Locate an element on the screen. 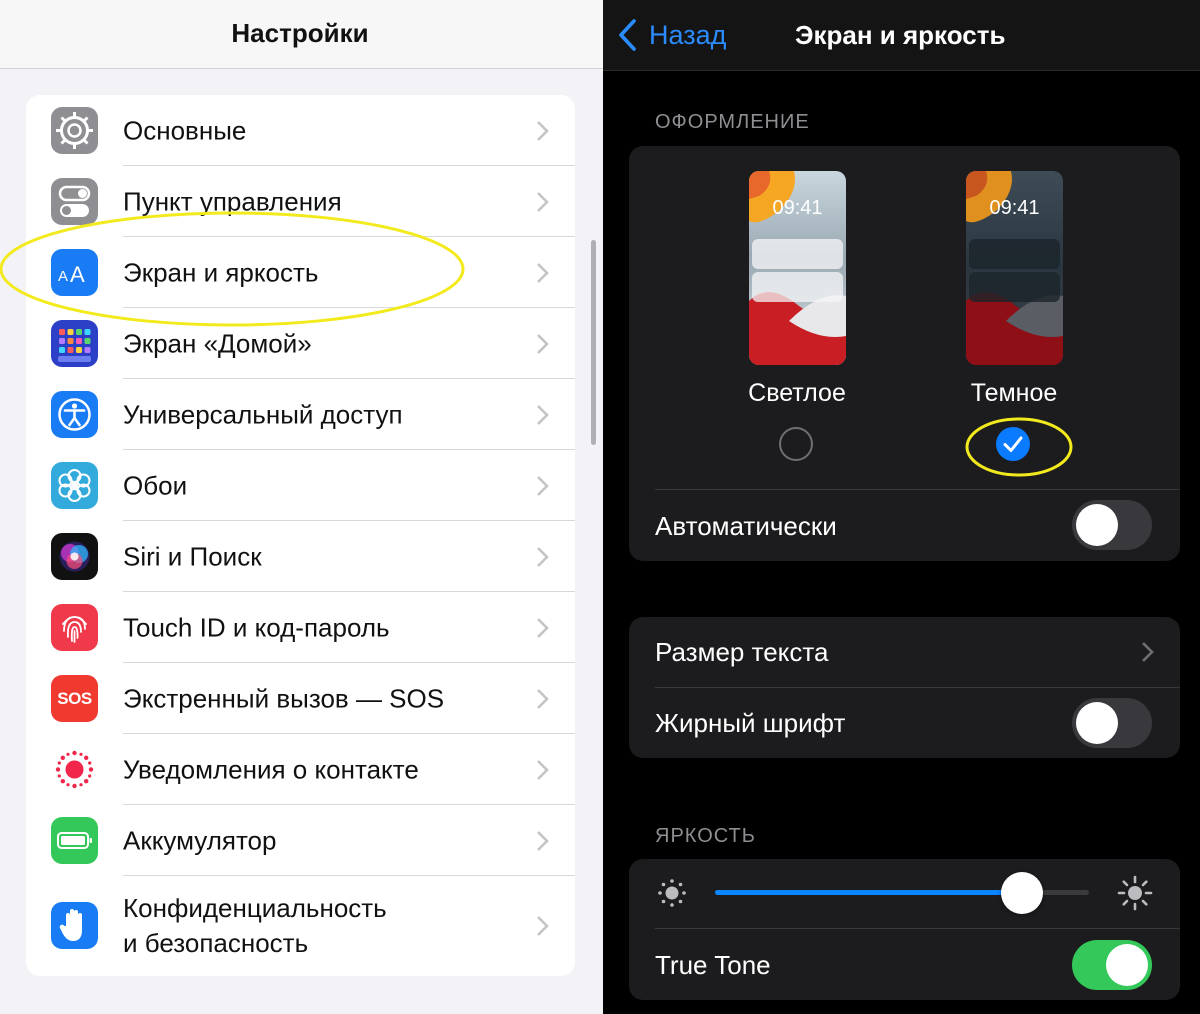 This screenshot has width=1200, height=1014. settings-item-accessibility: Универсальный доступ is located at coordinates (300, 414).